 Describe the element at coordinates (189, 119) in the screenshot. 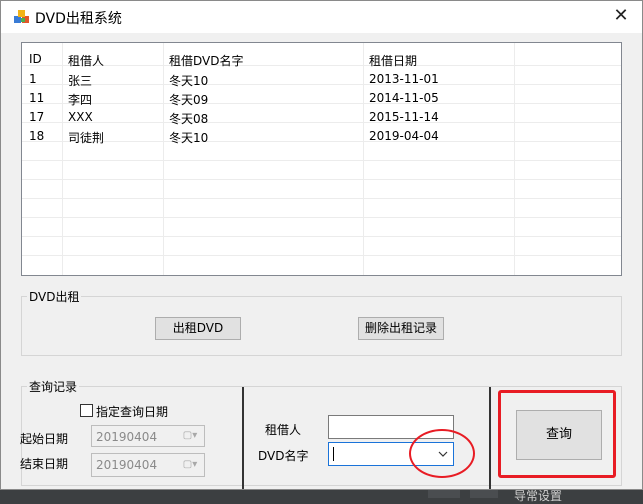

I see `cell-dvd-name: 冬天08` at that location.